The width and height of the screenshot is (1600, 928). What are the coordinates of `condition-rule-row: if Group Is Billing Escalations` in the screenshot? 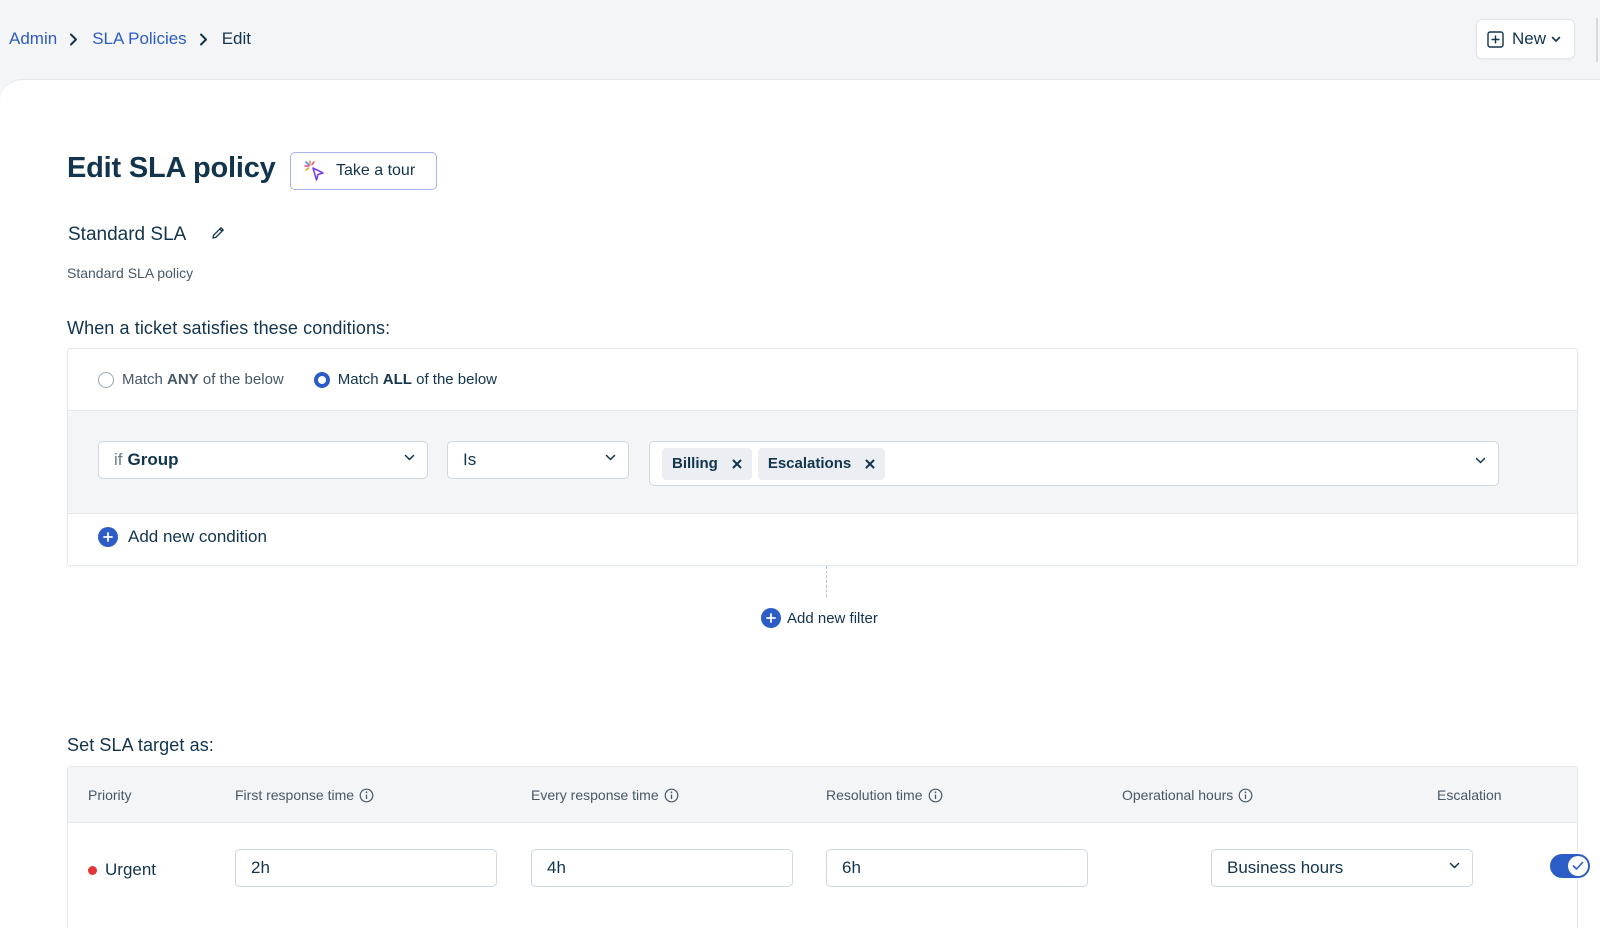 It's located at (822, 462).